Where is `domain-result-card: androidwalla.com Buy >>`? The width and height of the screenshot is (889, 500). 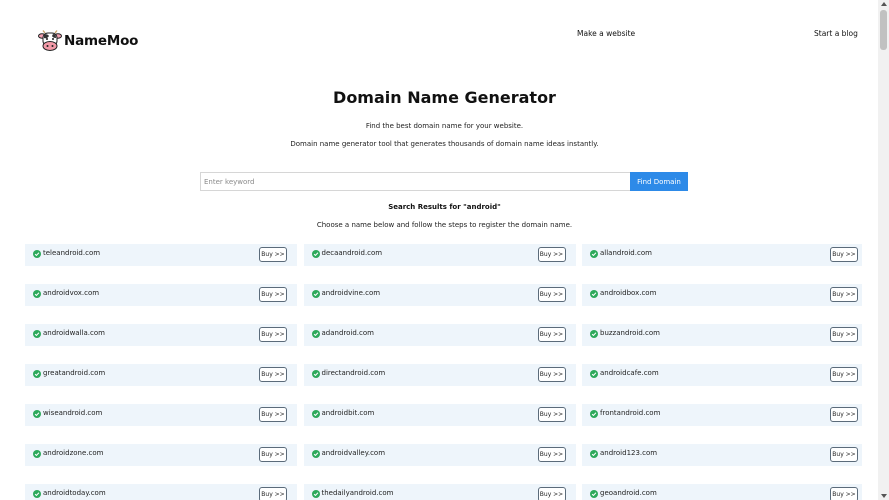
domain-result-card: androidwalla.com Buy >> is located at coordinates (161, 335).